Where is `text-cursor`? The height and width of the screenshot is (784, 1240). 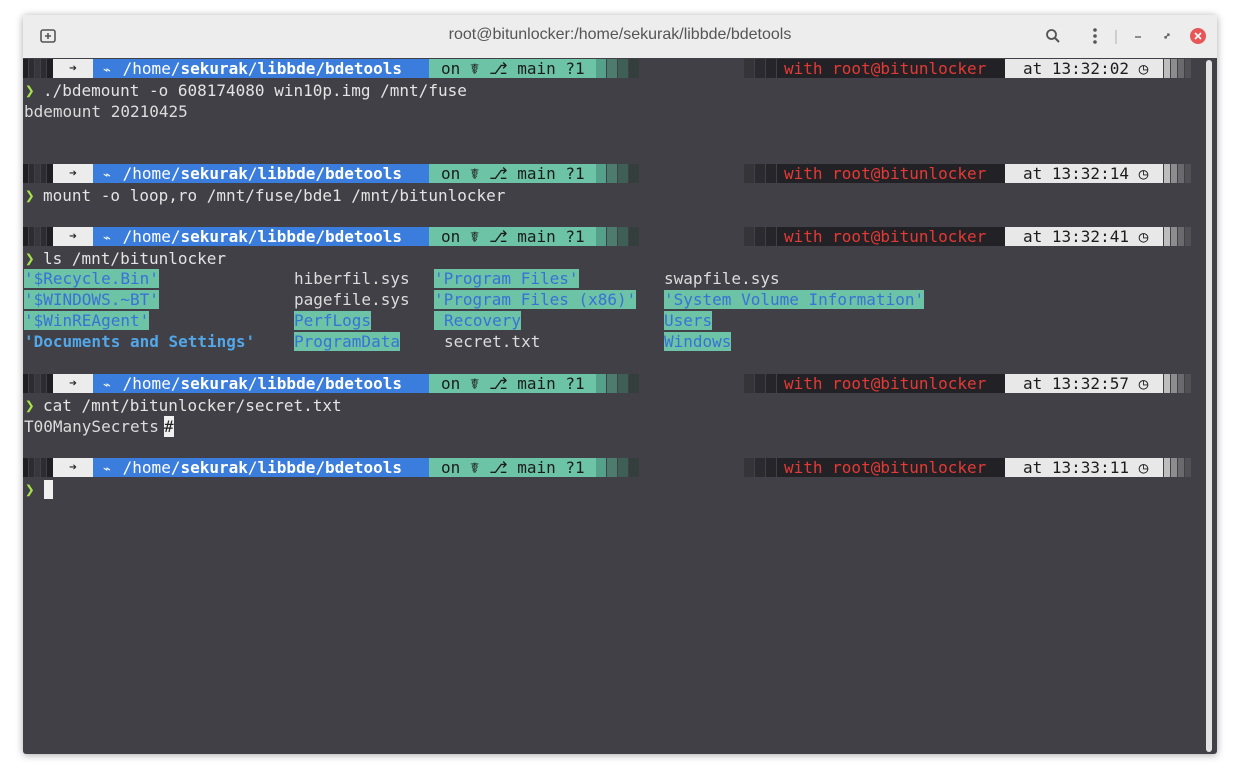 text-cursor is located at coordinates (48, 489).